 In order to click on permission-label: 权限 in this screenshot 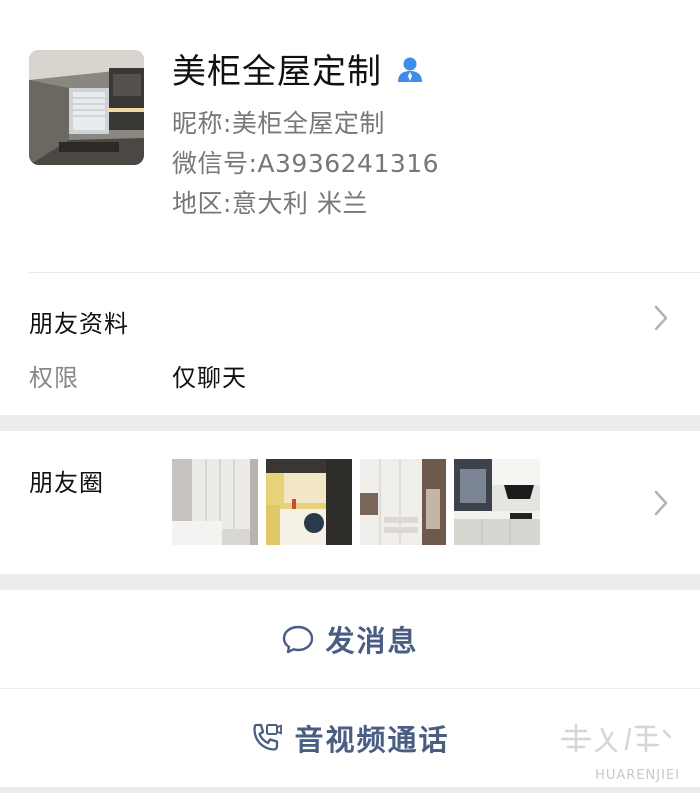, I will do `click(54, 378)`.